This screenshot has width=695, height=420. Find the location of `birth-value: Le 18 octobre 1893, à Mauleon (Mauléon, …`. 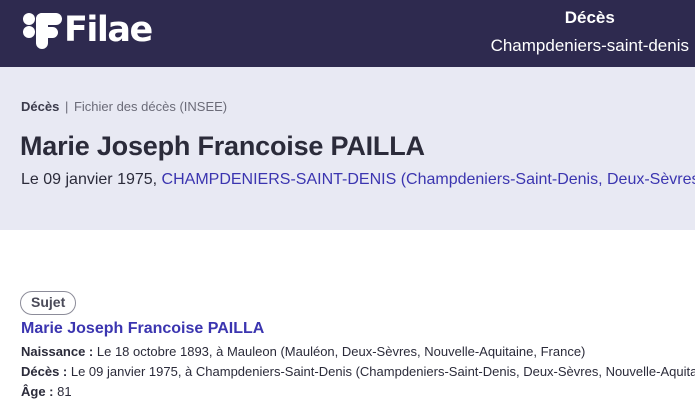

birth-value: Le 18 octobre 1893, à Mauleon (Mauléon, … is located at coordinates (339, 351).